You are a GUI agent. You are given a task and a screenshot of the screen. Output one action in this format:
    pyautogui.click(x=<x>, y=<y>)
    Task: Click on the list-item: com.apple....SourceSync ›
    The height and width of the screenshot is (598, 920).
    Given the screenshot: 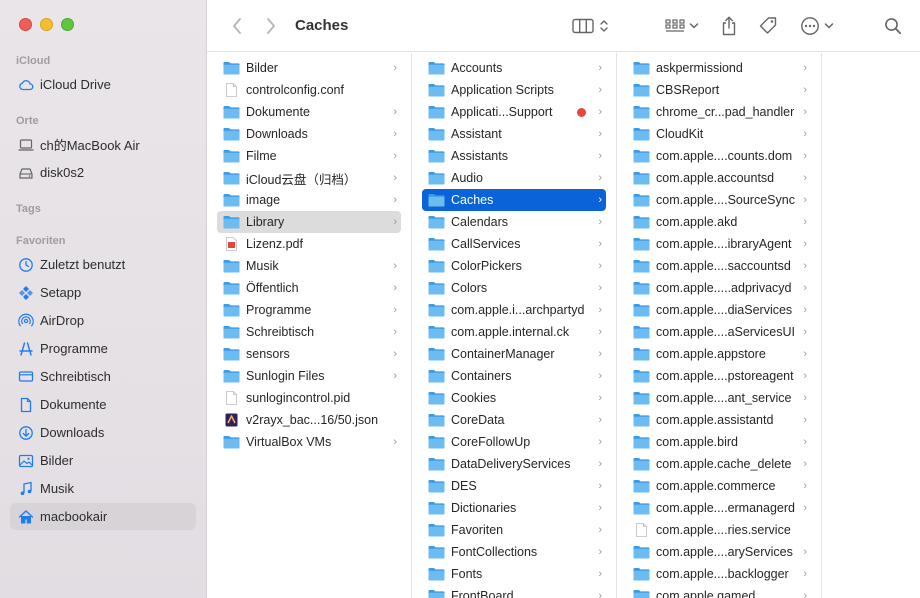 What is the action you would take?
    pyautogui.click(x=719, y=200)
    